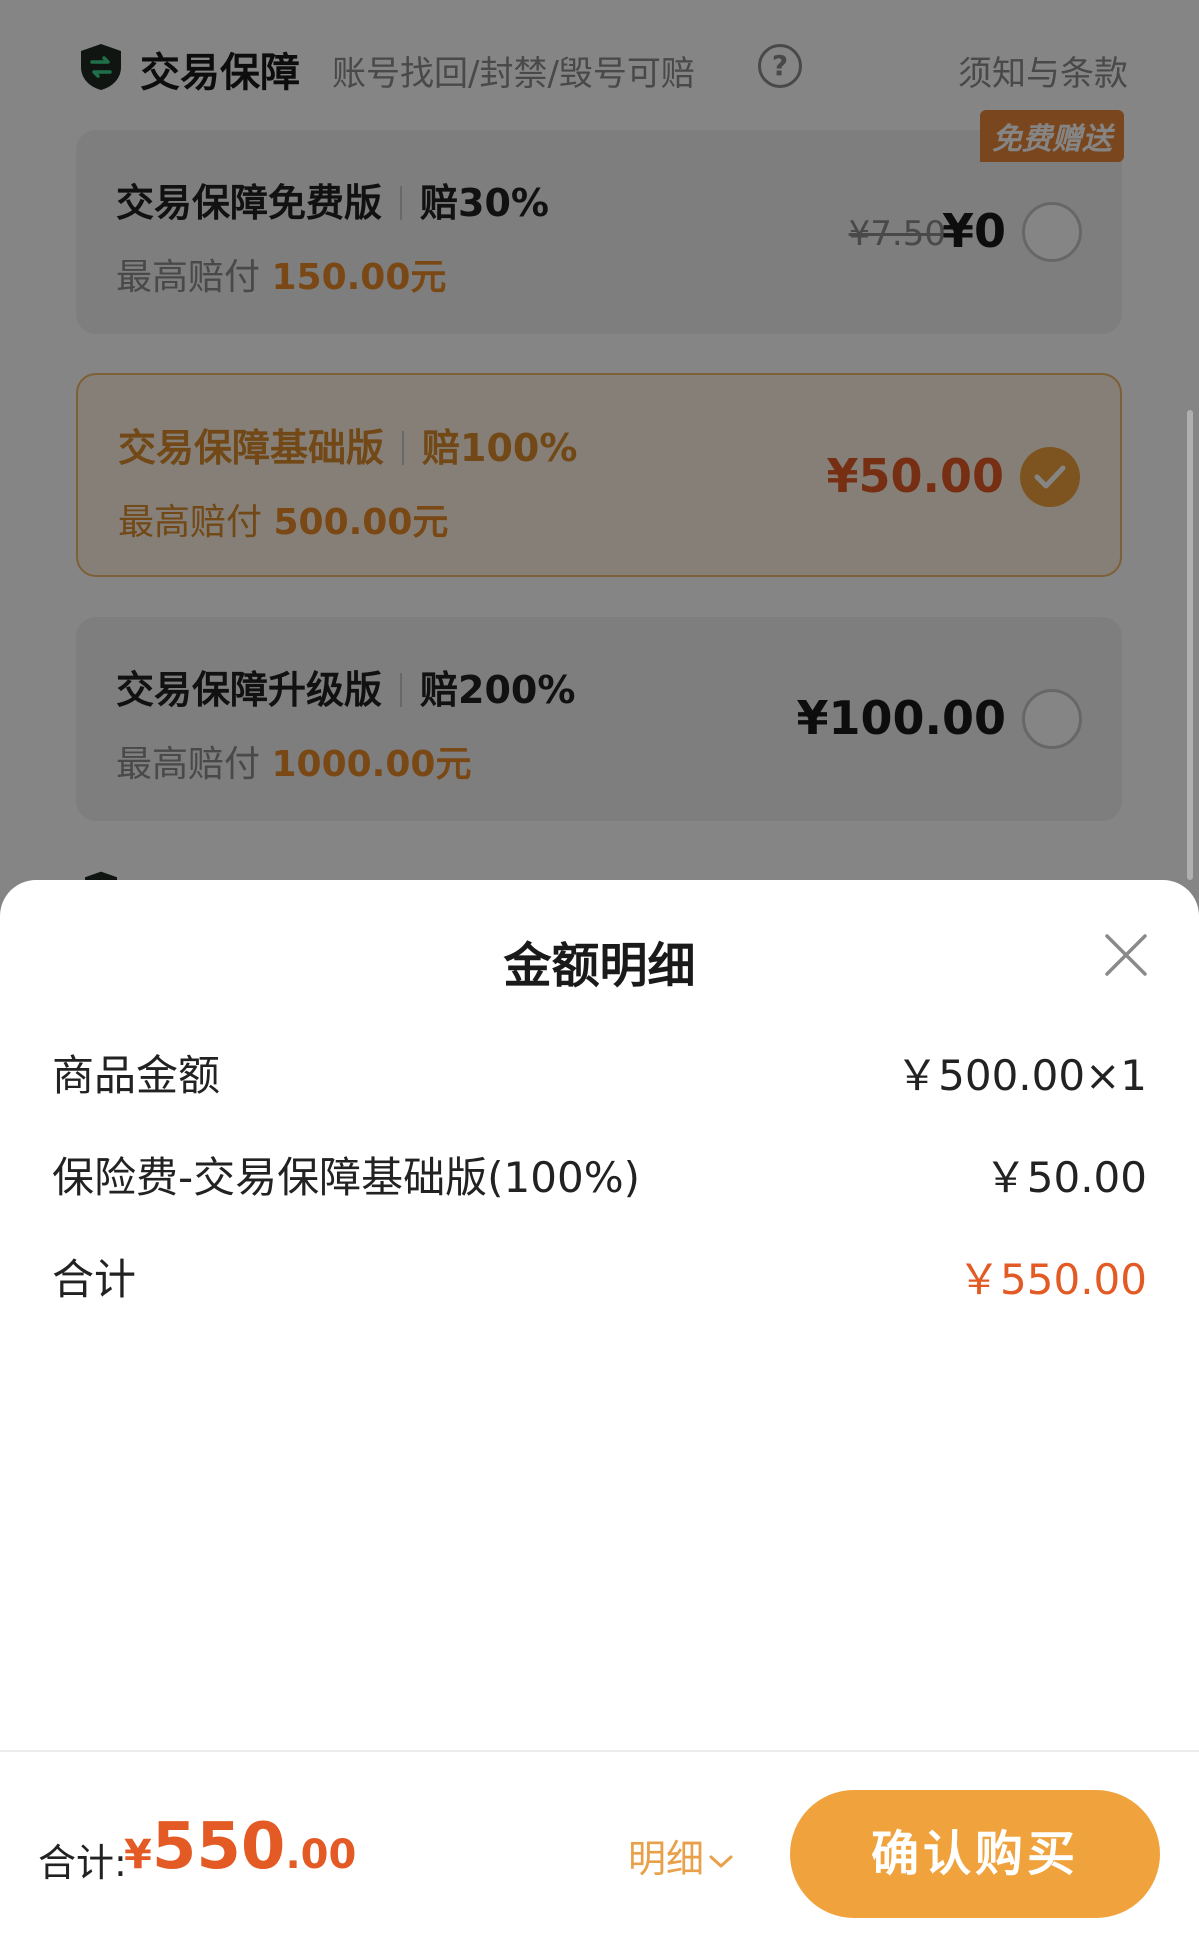 The image size is (1199, 1949). What do you see at coordinates (82, 1863) in the screenshot?
I see `total-label: 合计:` at bounding box center [82, 1863].